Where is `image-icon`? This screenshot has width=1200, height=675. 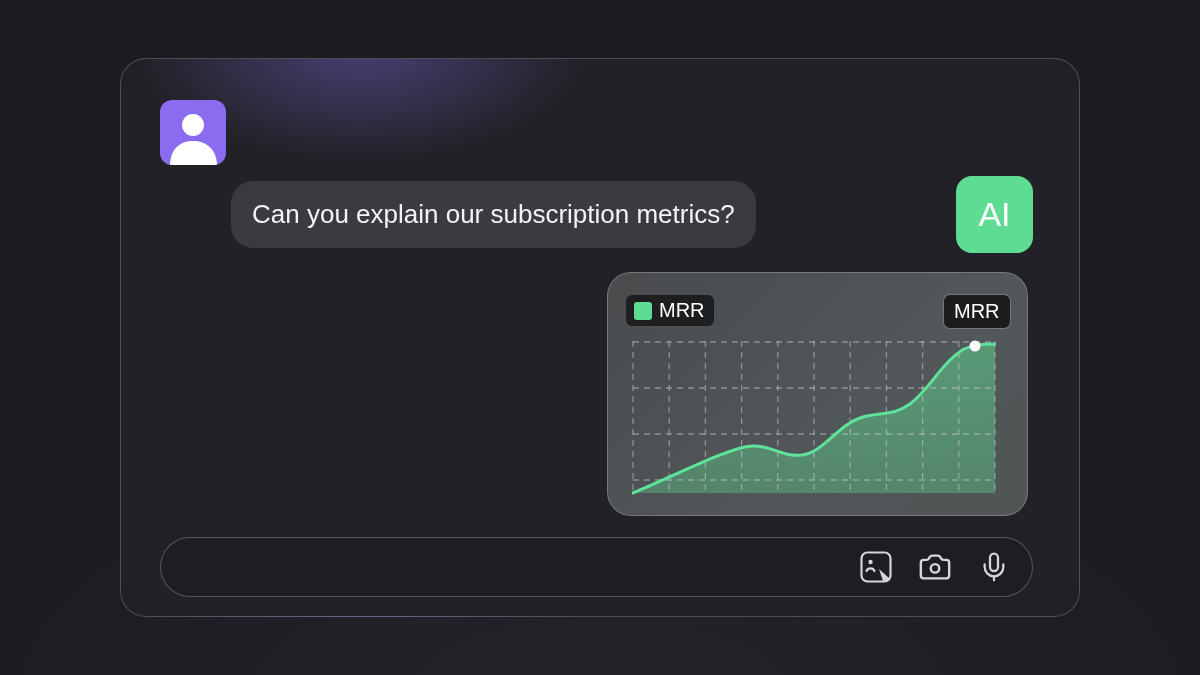
image-icon is located at coordinates (876, 567).